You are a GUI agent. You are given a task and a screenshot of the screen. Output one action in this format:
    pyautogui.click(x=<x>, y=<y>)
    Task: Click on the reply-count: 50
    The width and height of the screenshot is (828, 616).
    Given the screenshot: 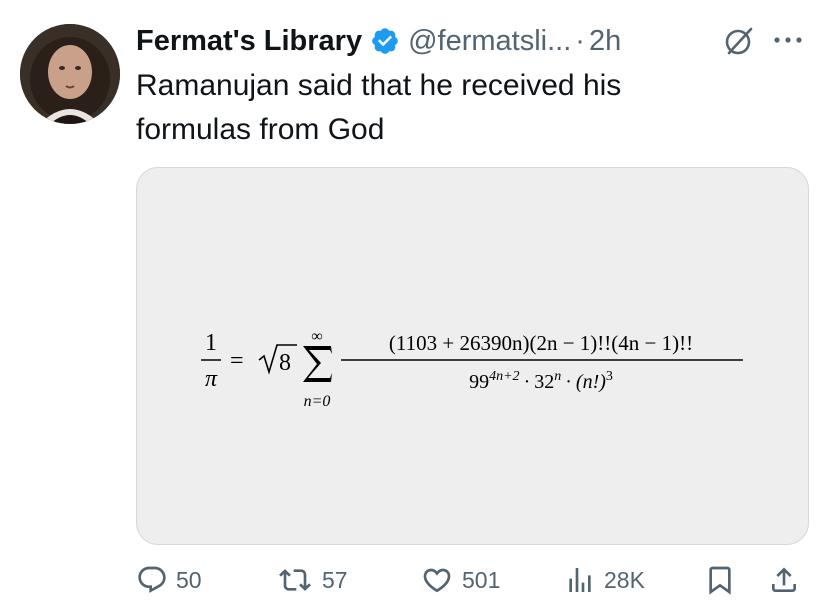 What is the action you would take?
    pyautogui.click(x=189, y=579)
    